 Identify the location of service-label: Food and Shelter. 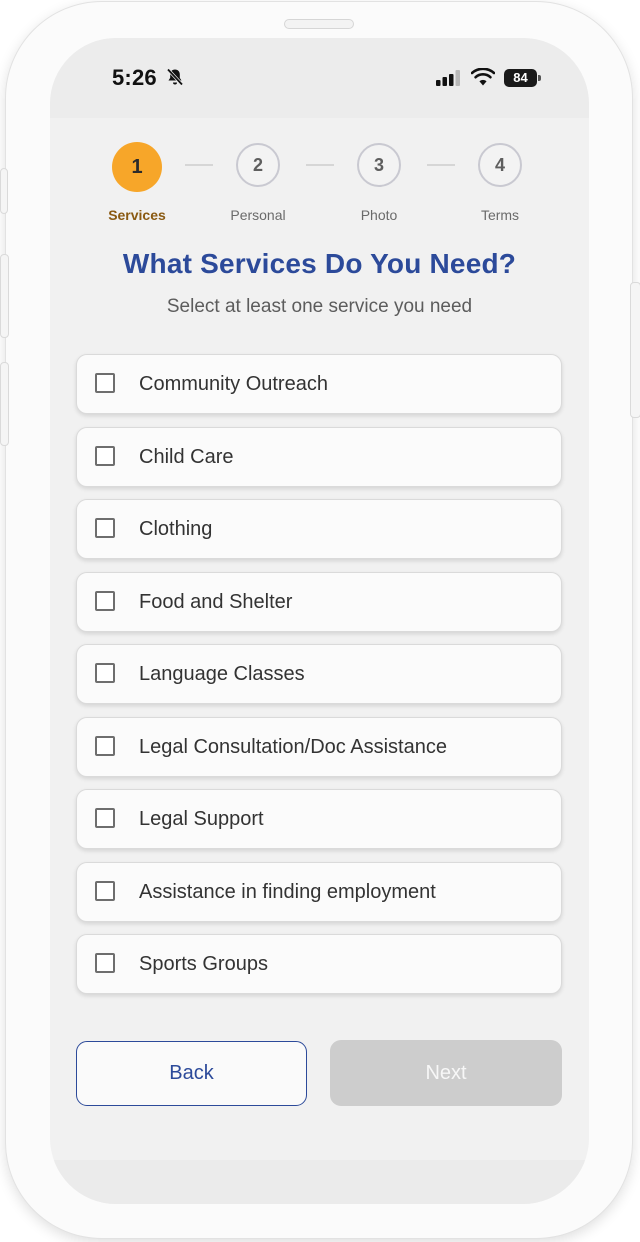
(216, 601).